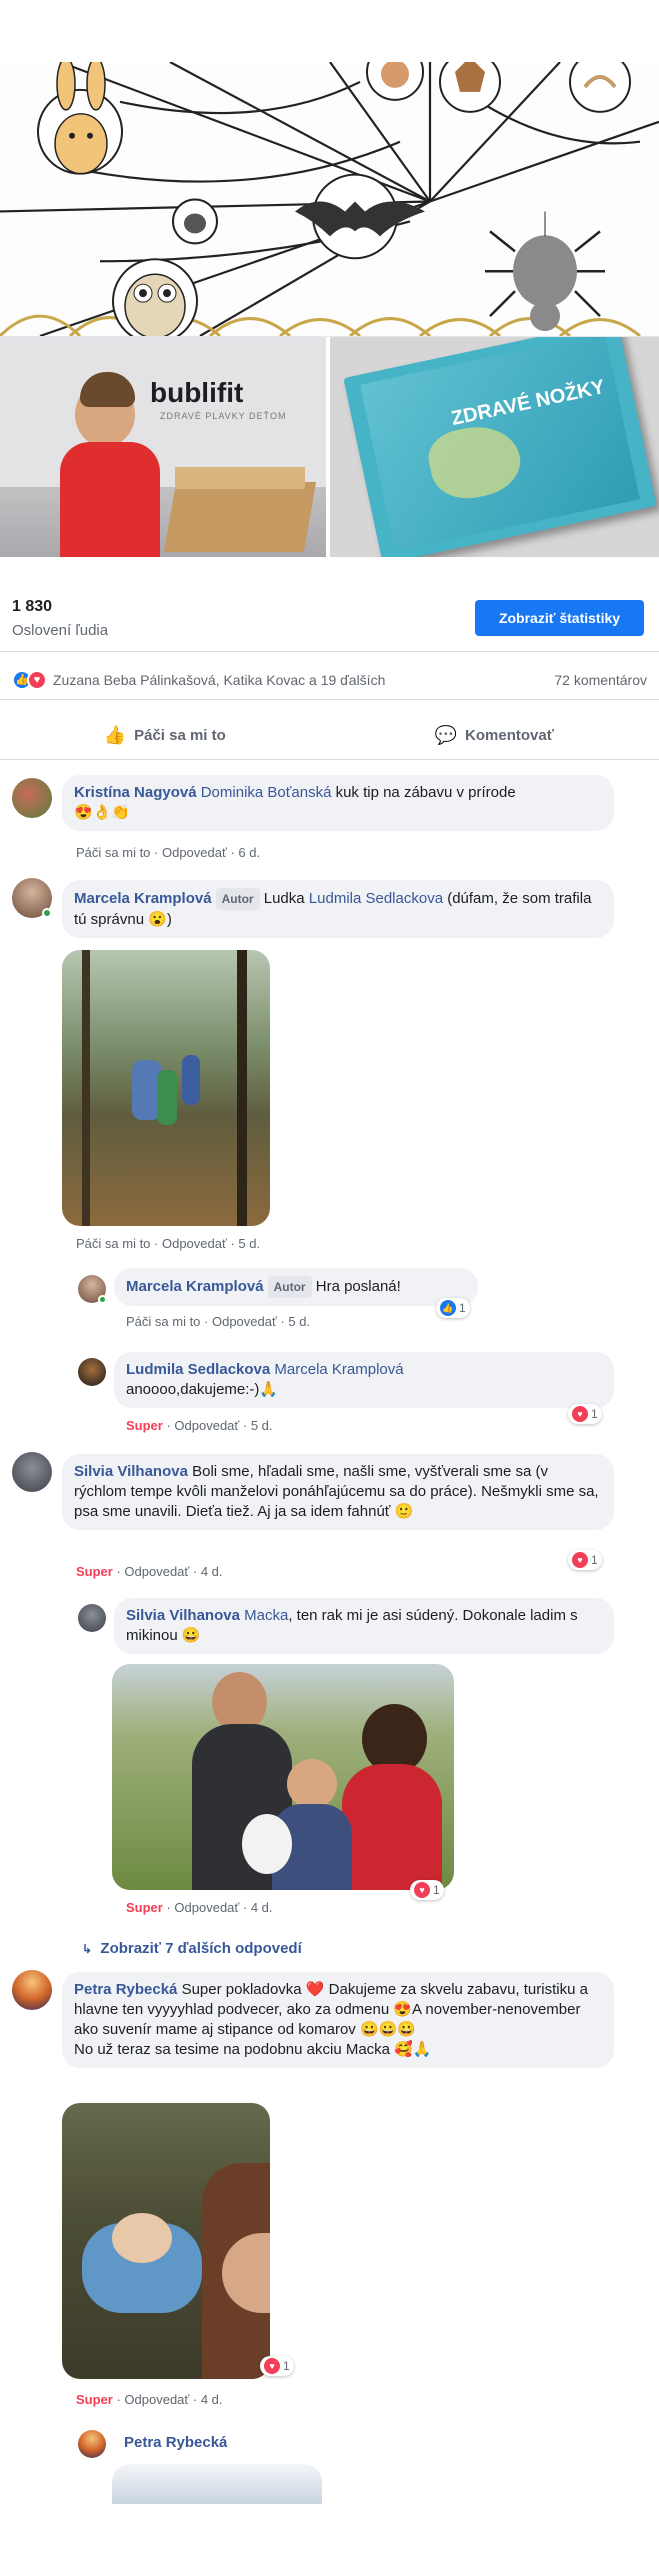 The image size is (659, 2560). What do you see at coordinates (155, 297) in the screenshot?
I see `owl-illustration` at bounding box center [155, 297].